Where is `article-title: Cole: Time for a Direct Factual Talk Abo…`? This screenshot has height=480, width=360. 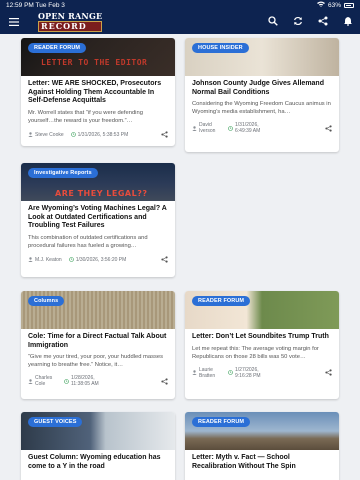
article-title: Cole: Time for a Direct Factual Talk Abo… is located at coordinates (98, 341).